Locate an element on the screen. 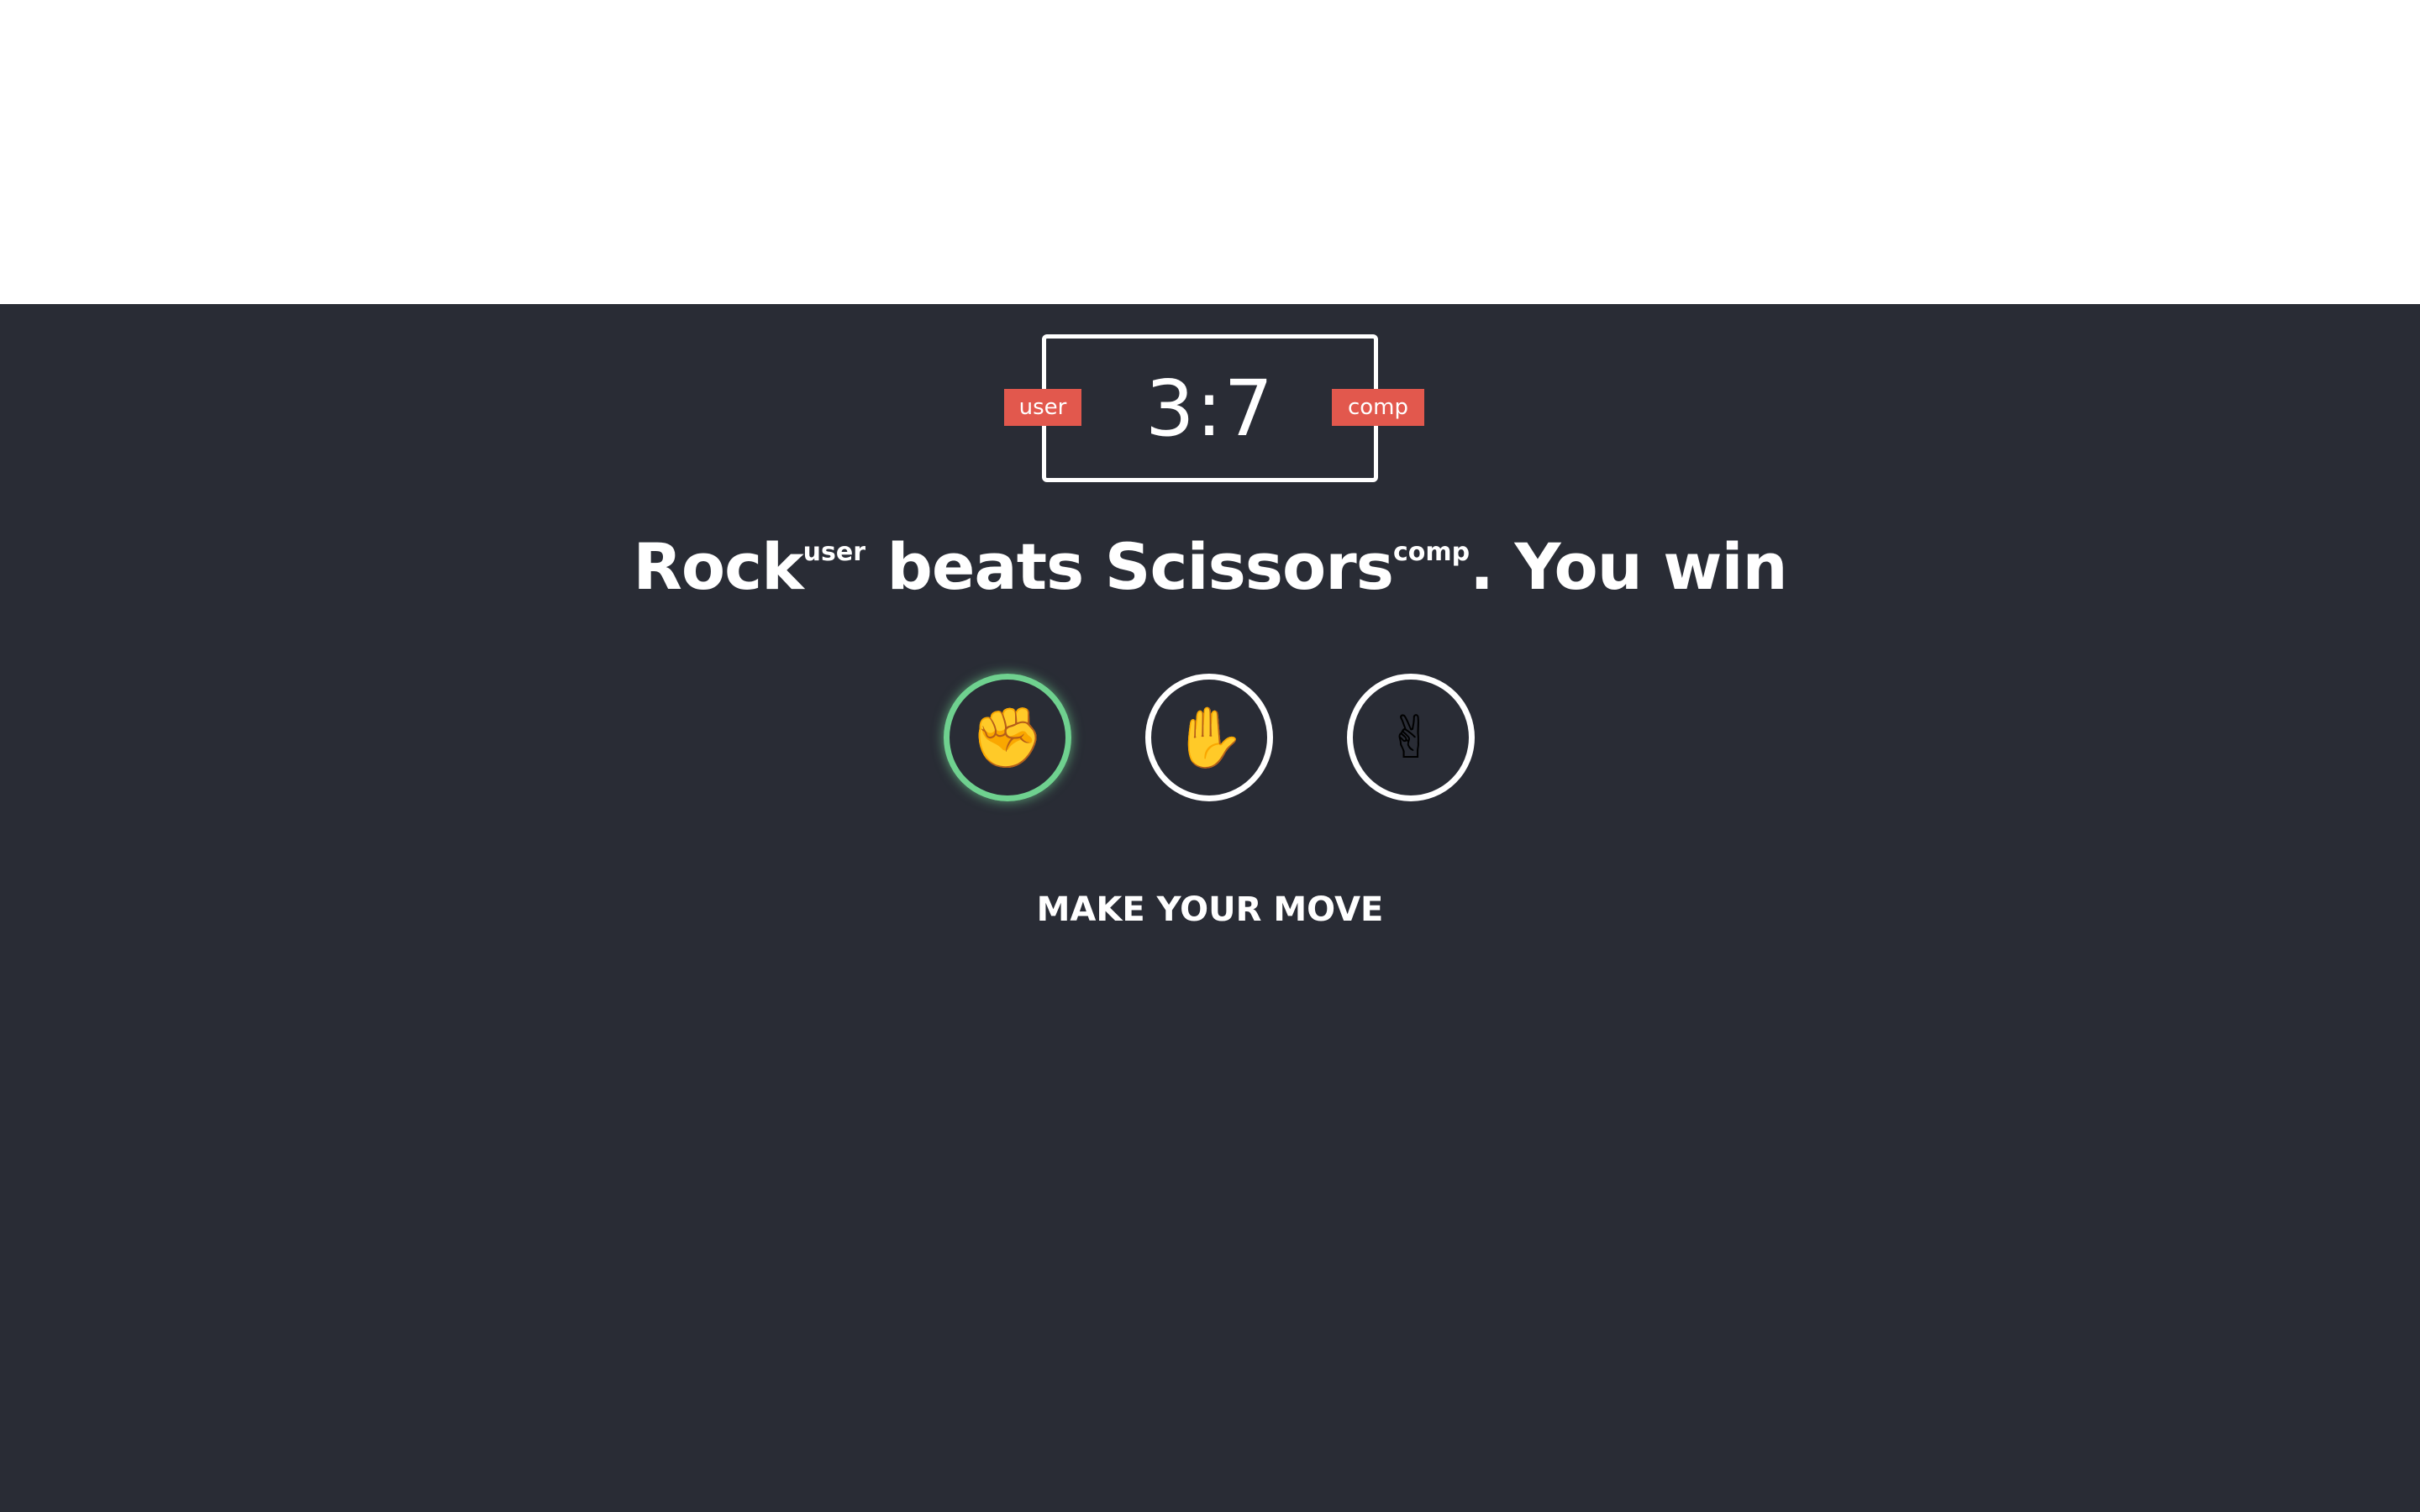  paper-button: ✋ is located at coordinates (1209, 737).